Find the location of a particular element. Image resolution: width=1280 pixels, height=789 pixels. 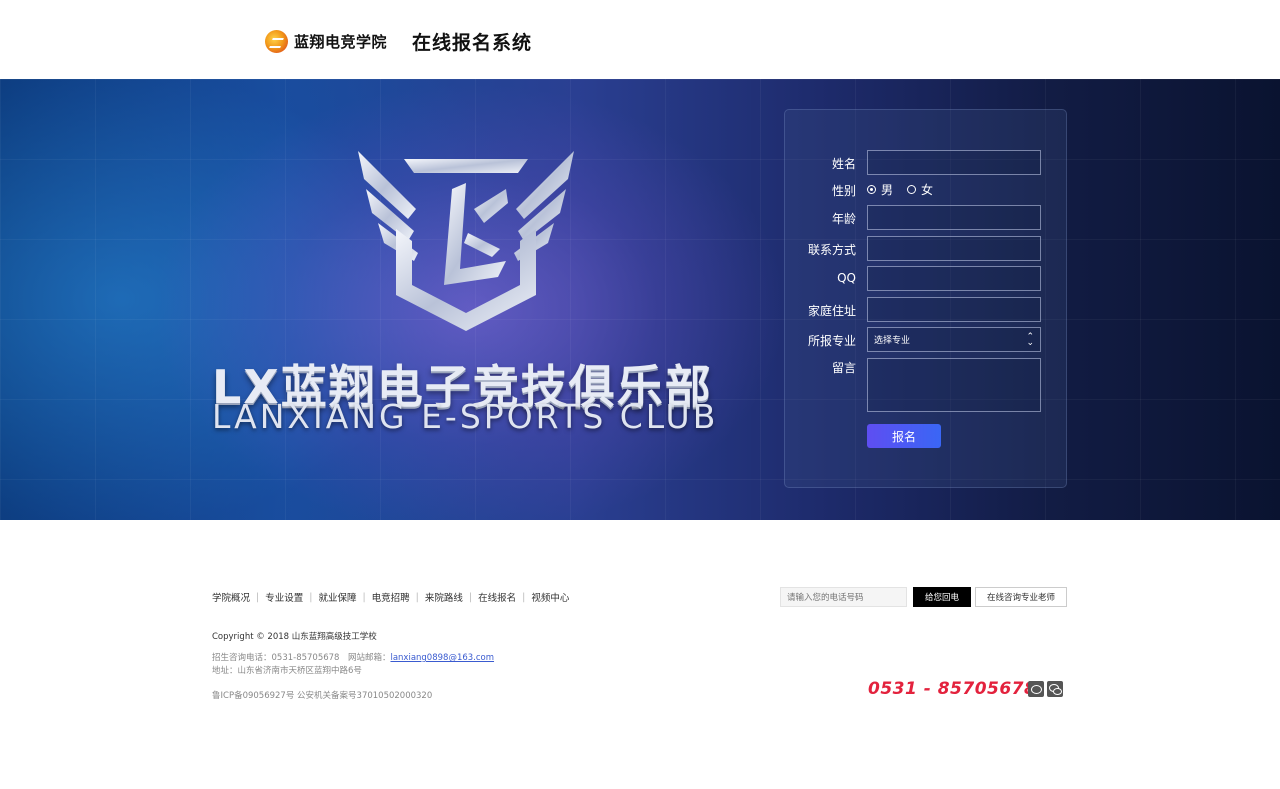

gender-radio-group: 男 女 is located at coordinates (907, 189).